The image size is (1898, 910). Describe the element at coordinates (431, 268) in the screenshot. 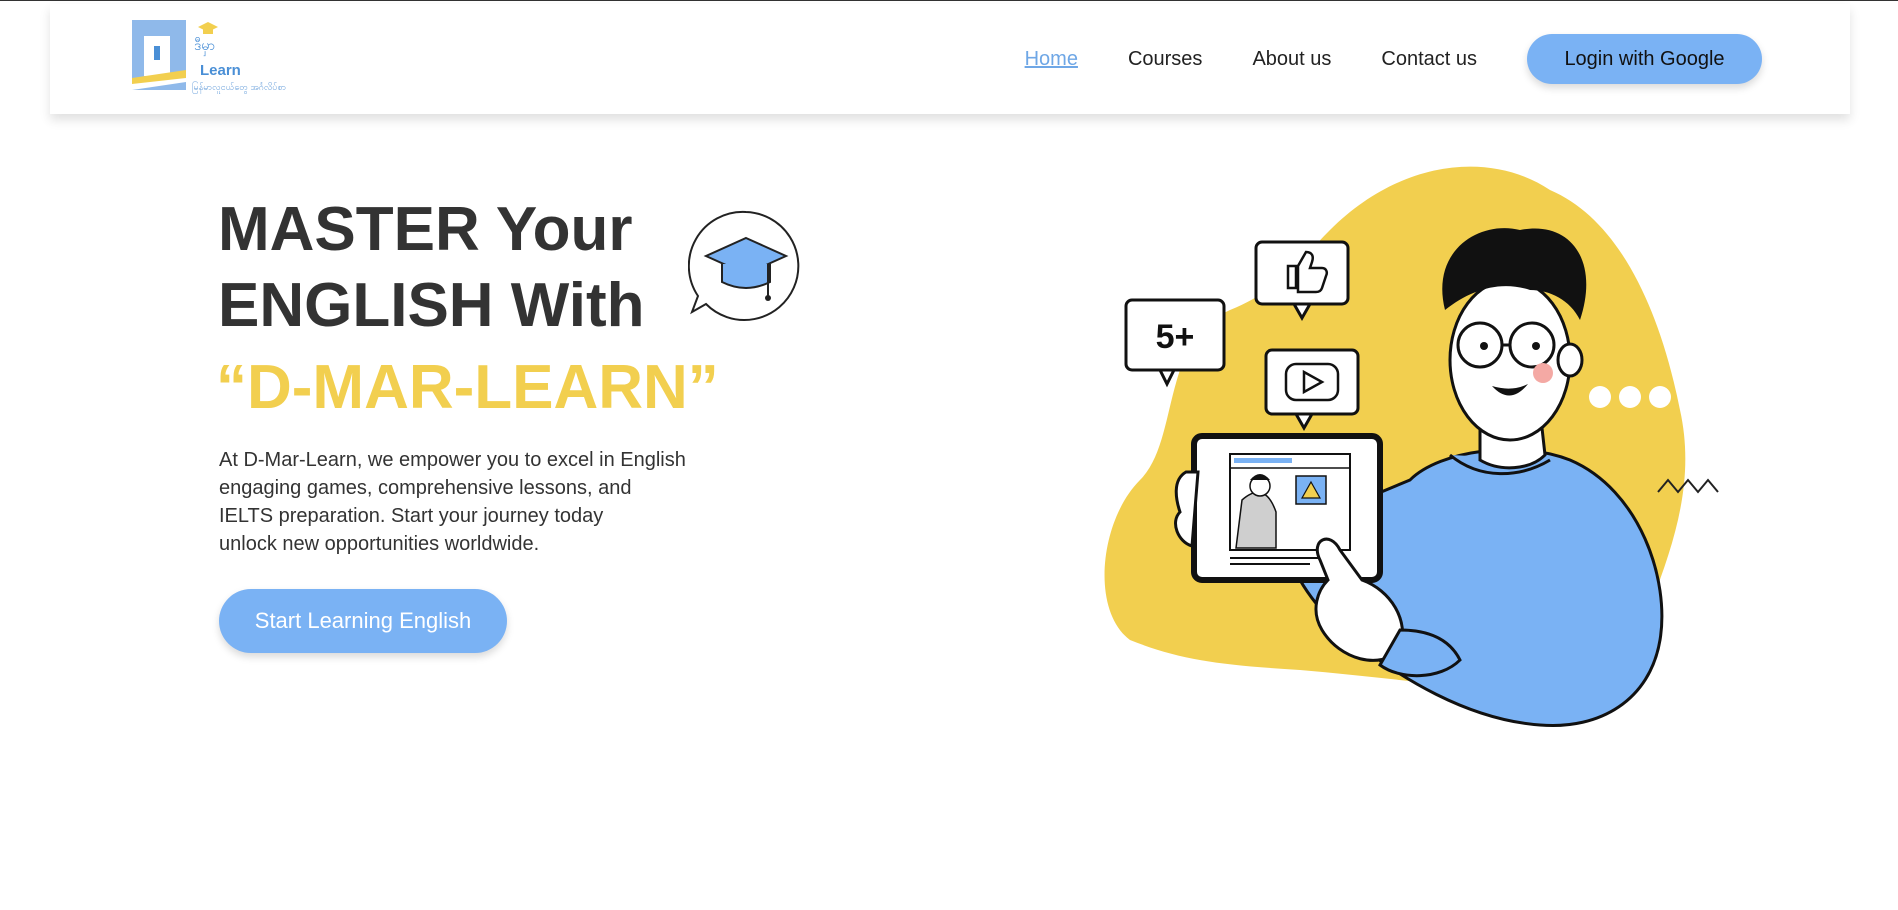

I see `hero-title: MASTER Your ENGLISH With` at that location.